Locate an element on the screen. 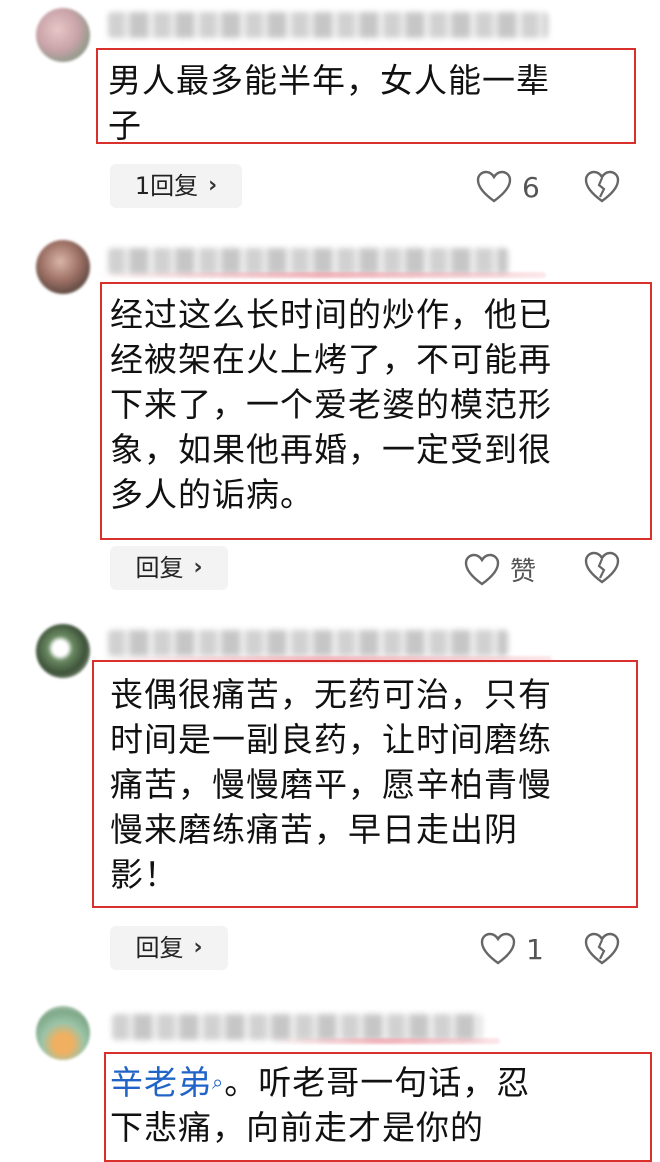 The height and width of the screenshot is (1162, 660). like-button: 6 is located at coordinates (508, 187).